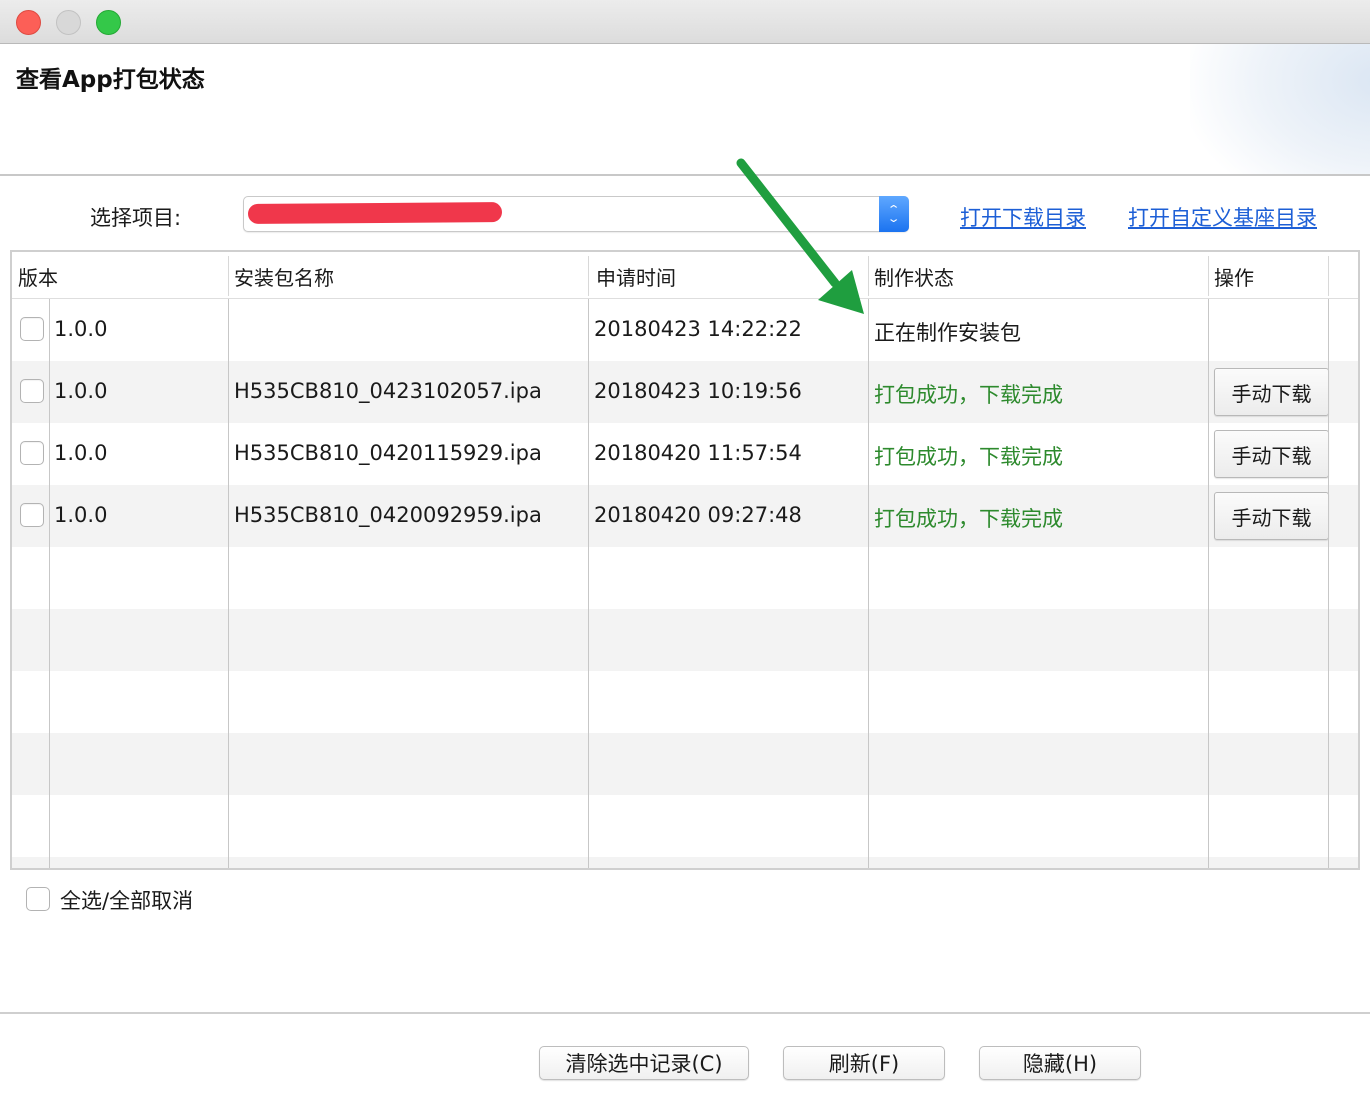 Image resolution: width=1370 pixels, height=1116 pixels. I want to click on up-down-chevron-icon: ⌃ ⌄, so click(894, 214).